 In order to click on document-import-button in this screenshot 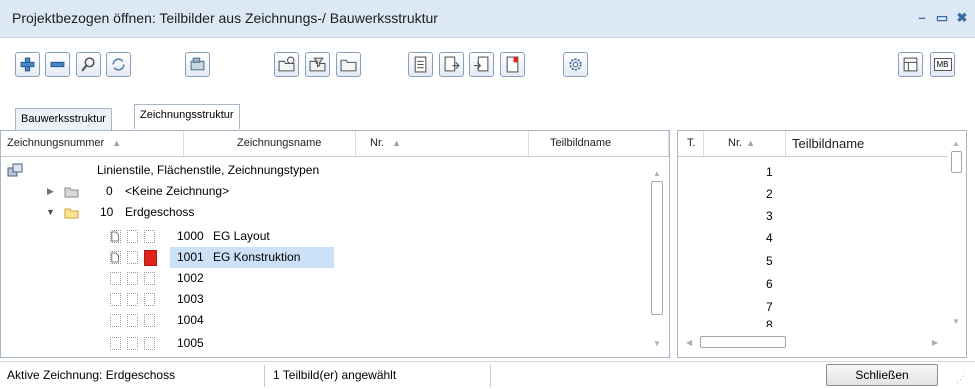, I will do `click(481, 64)`.